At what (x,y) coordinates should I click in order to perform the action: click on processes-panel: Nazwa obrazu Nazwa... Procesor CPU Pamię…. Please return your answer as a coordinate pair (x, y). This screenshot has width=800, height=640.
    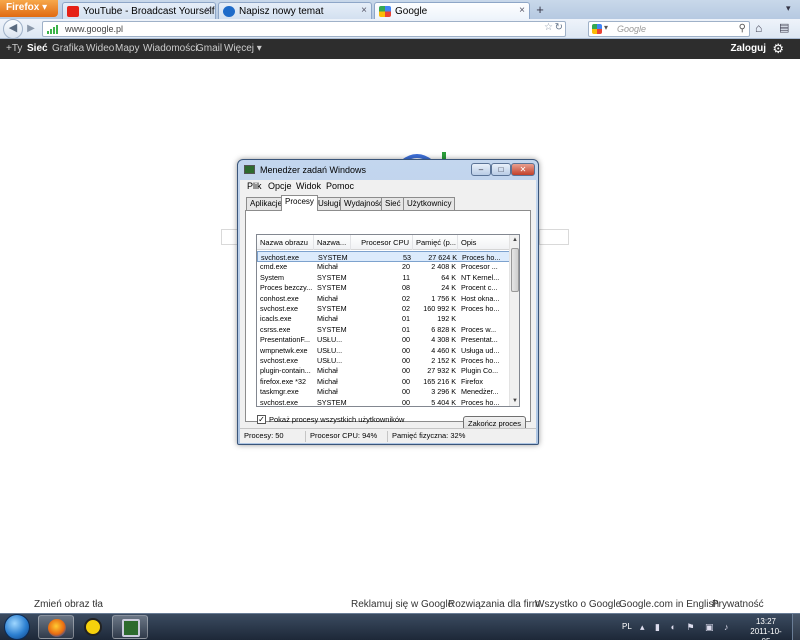
    Looking at the image, I should click on (388, 320).